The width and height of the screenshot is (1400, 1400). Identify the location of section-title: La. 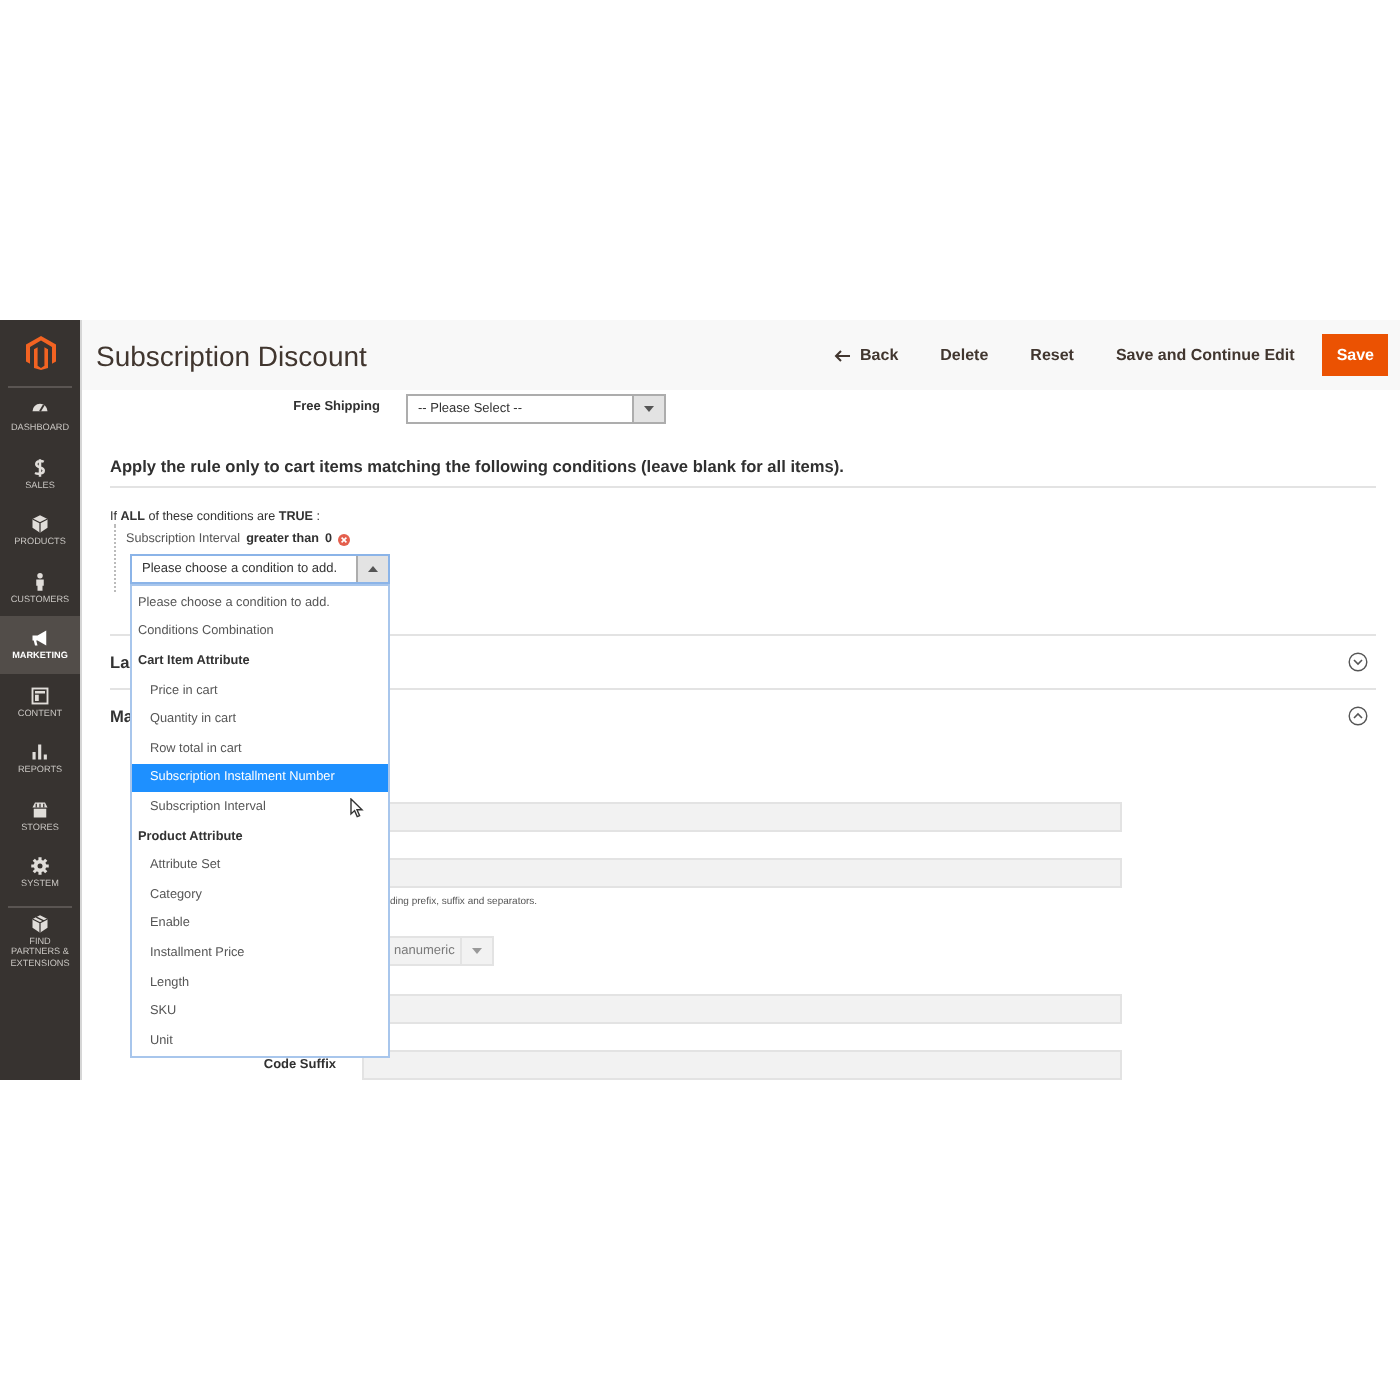
(120, 662).